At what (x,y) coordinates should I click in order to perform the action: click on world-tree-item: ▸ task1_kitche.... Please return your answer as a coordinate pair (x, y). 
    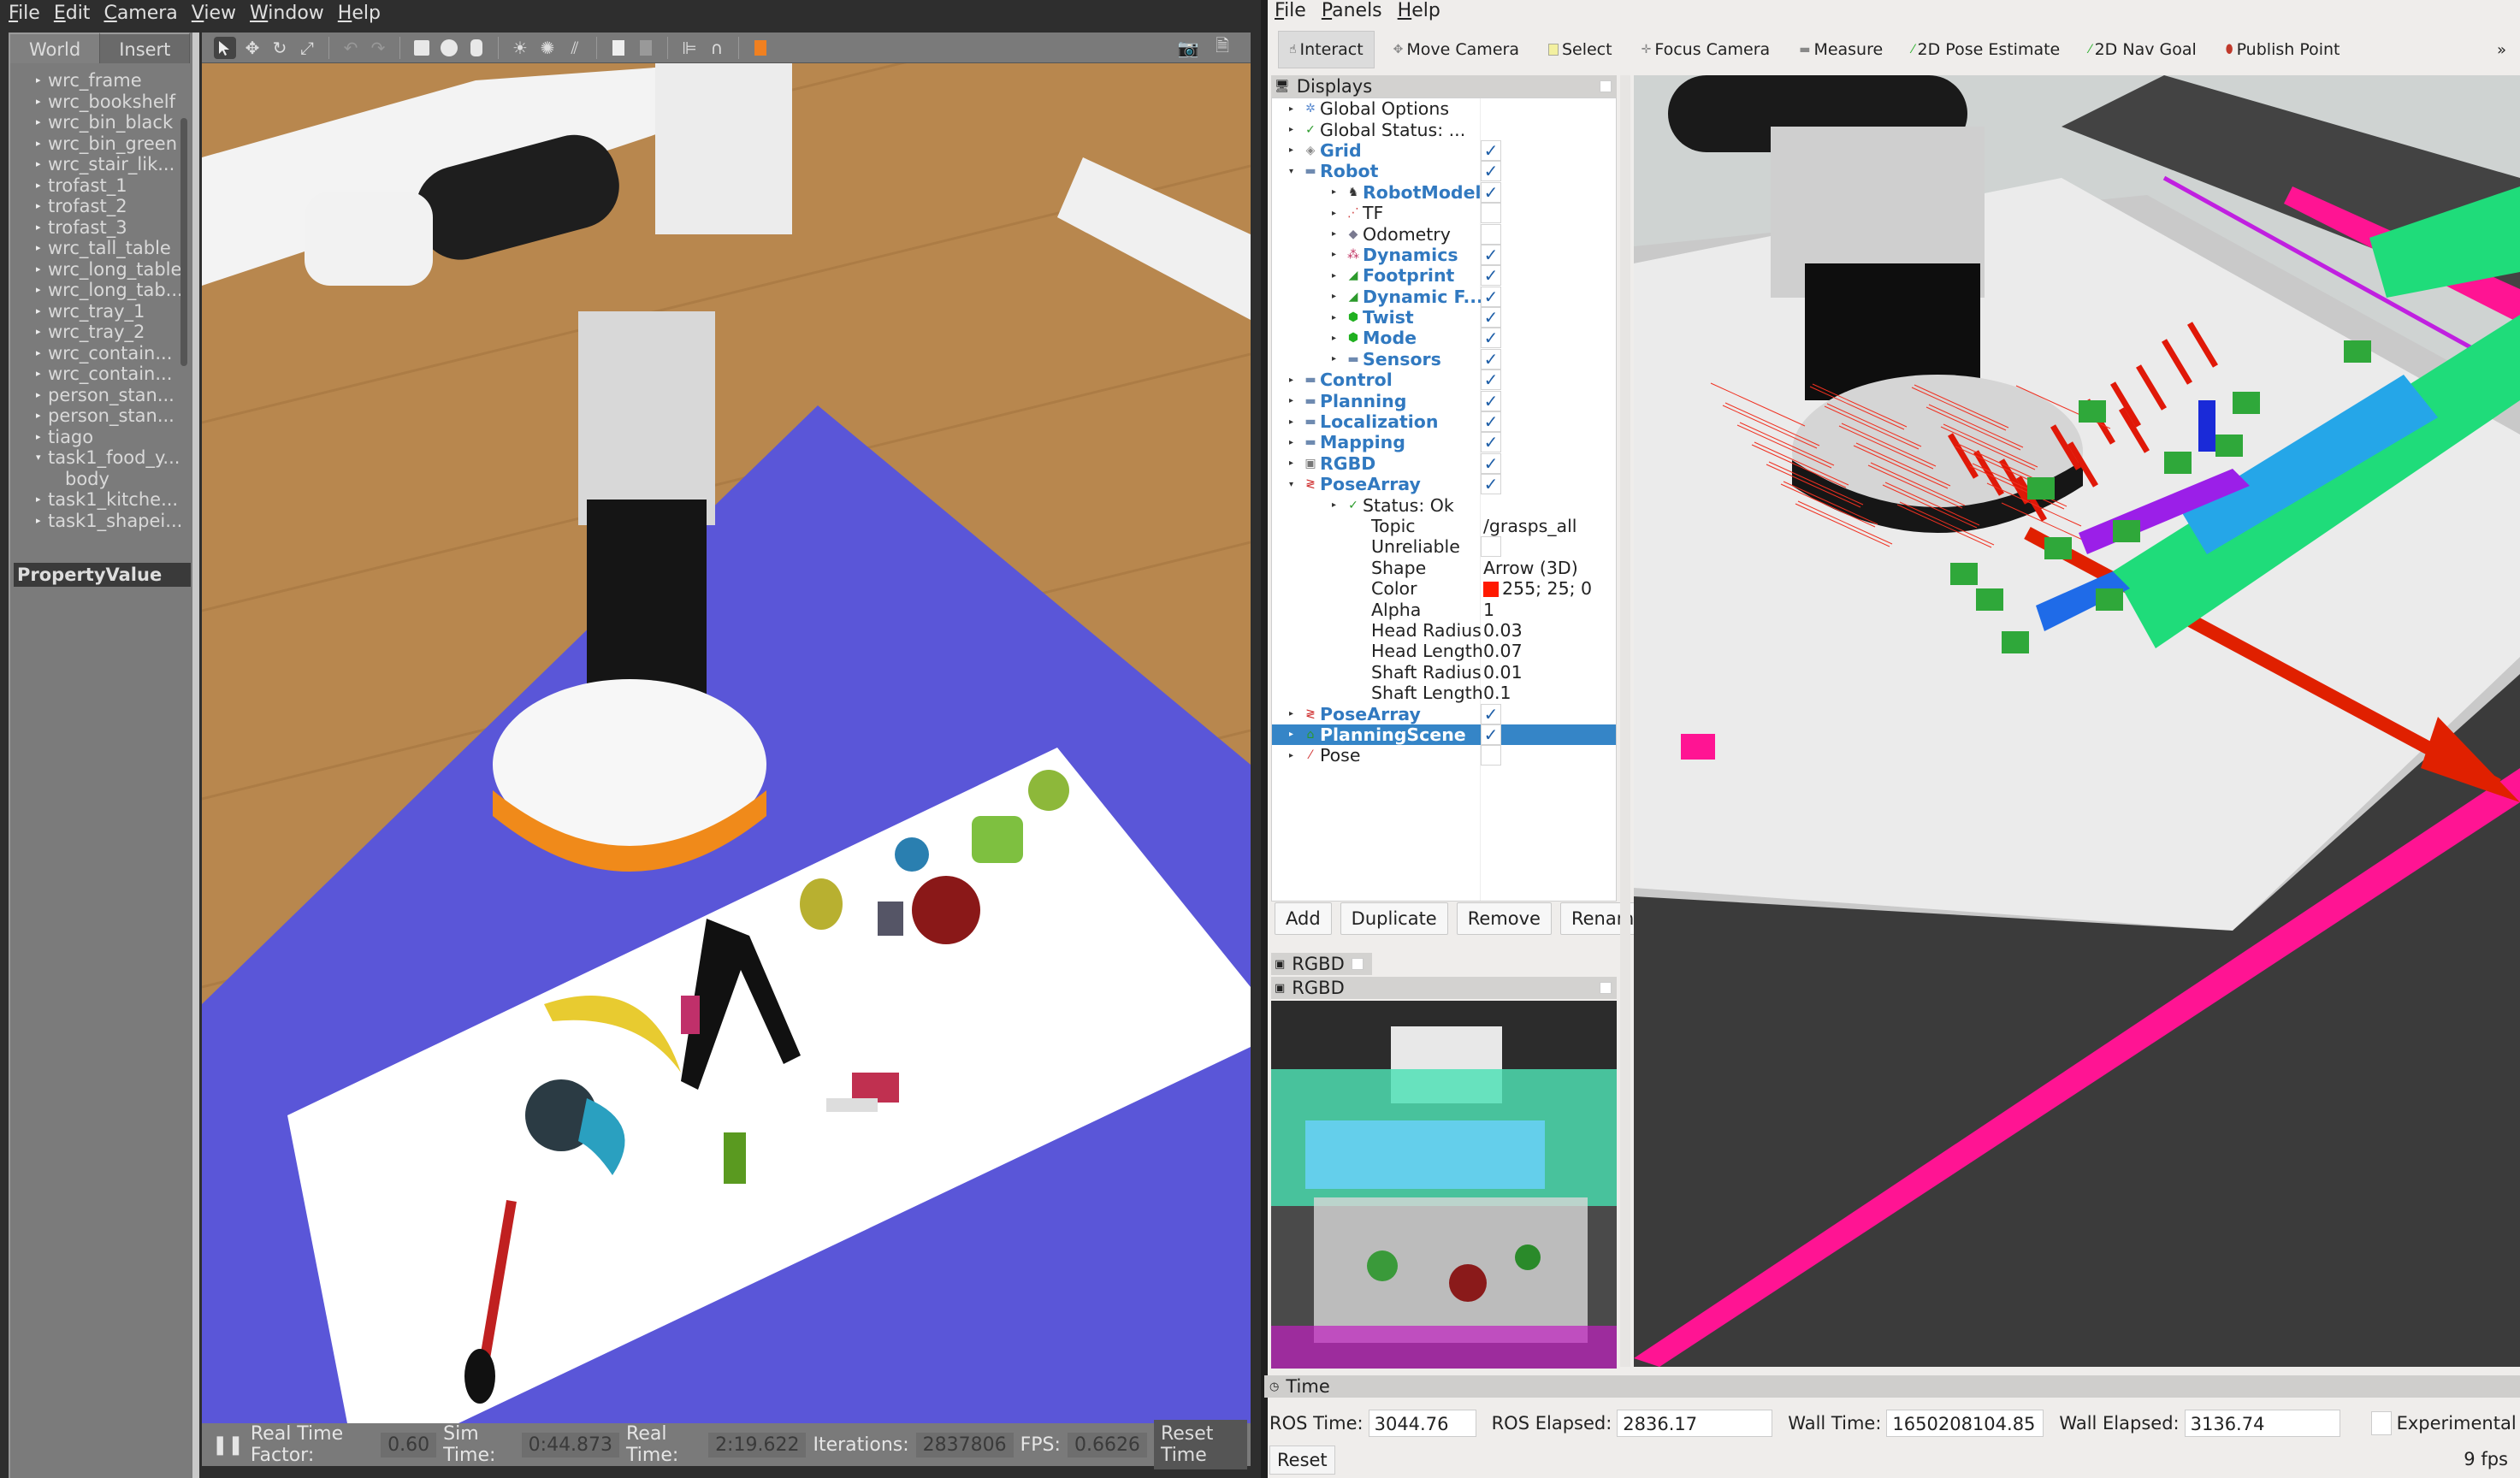
    Looking at the image, I should click on (114, 500).